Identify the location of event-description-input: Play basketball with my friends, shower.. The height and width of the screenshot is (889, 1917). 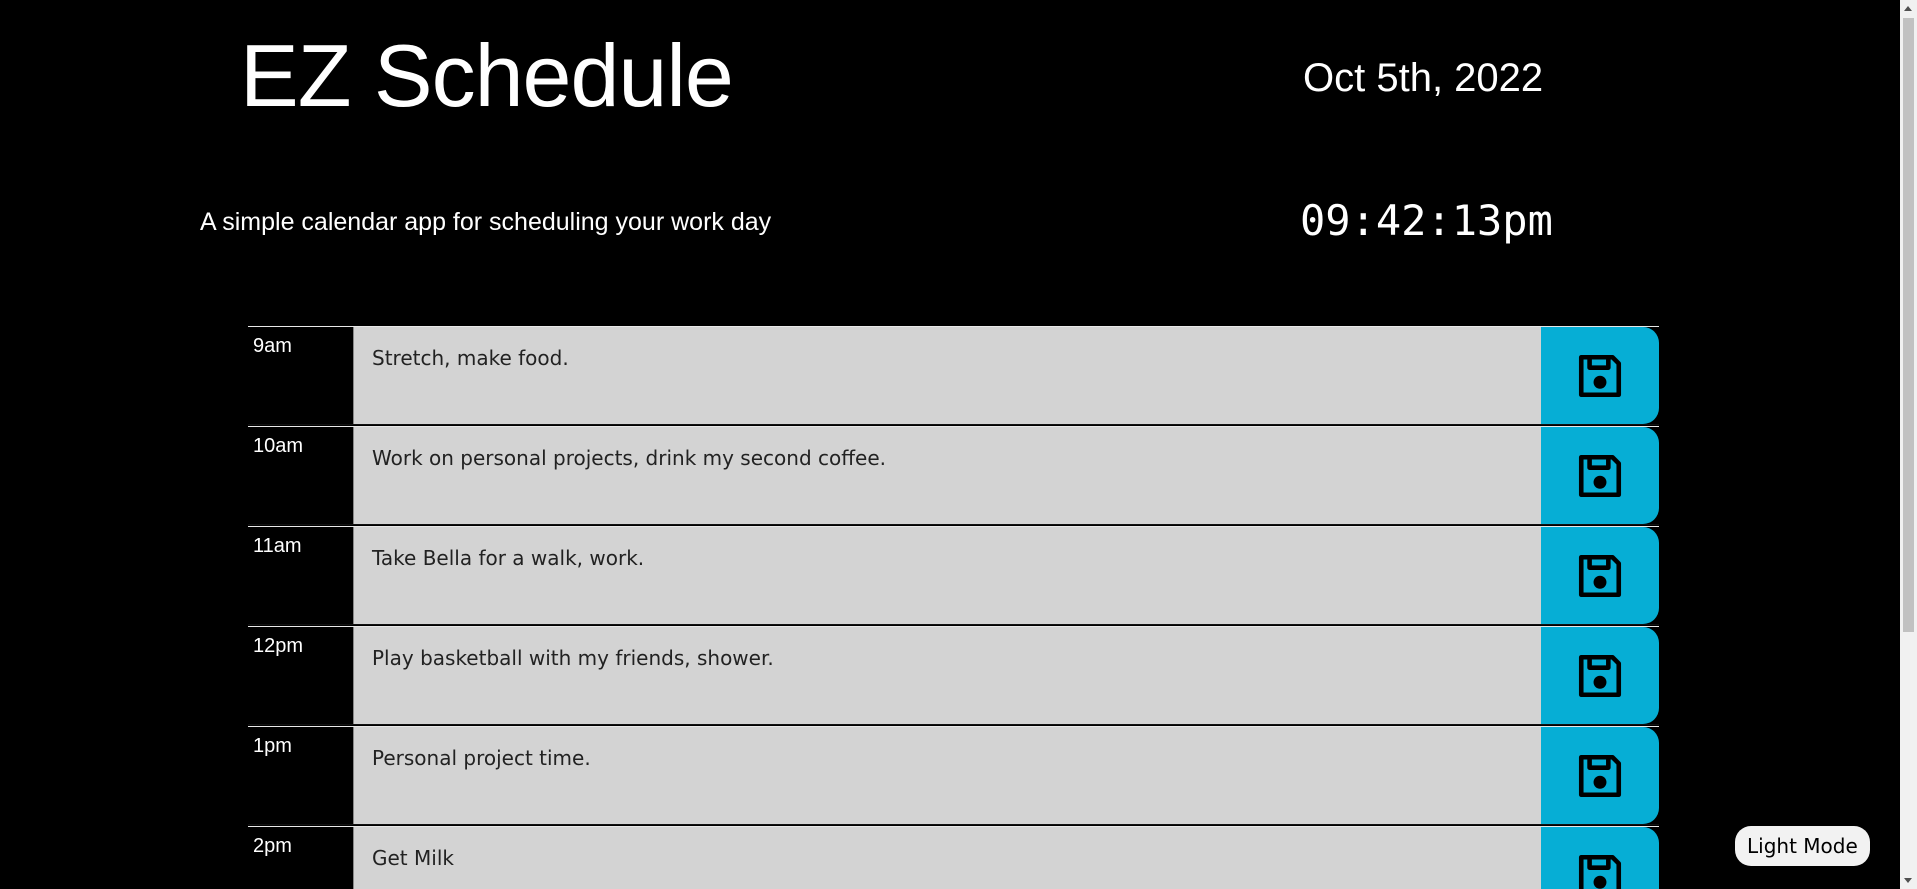
(947, 675).